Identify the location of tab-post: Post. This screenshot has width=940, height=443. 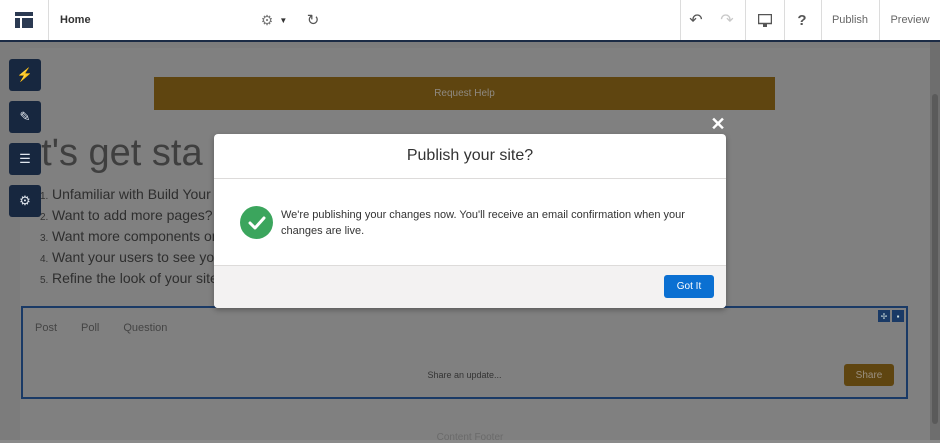
(46, 328).